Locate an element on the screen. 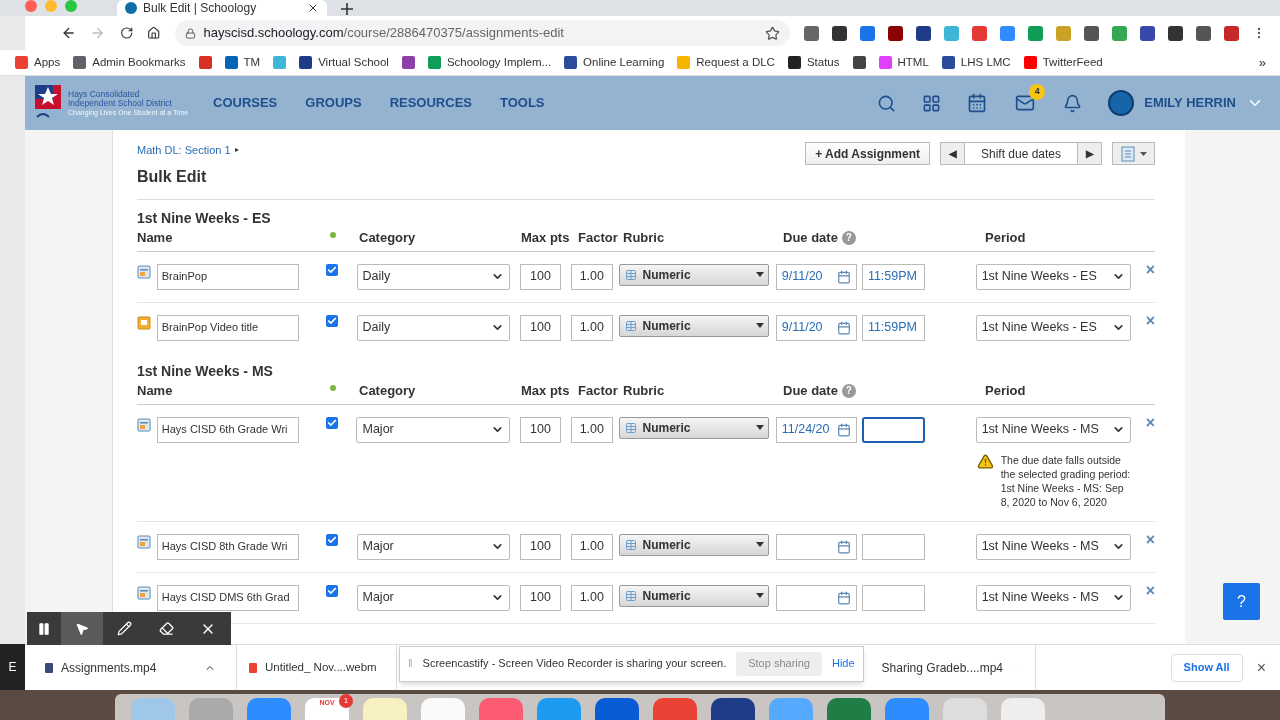 The height and width of the screenshot is (720, 1280). hide-button: Hide is located at coordinates (843, 663).